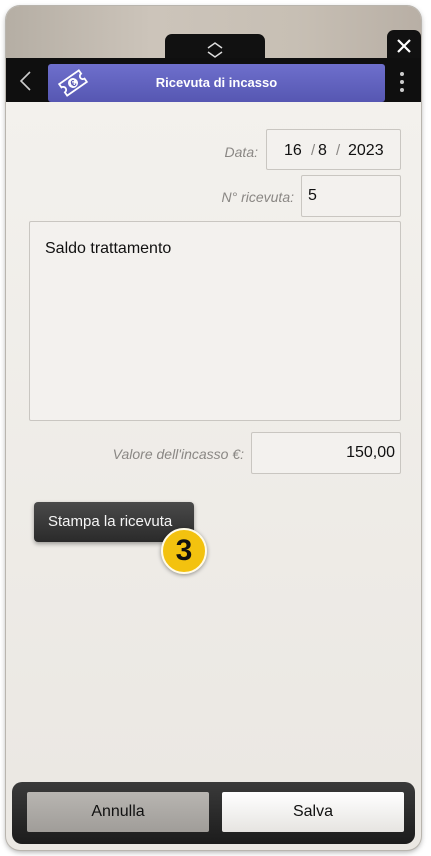 This screenshot has width=431, height=856. I want to click on close-icon, so click(404, 46).